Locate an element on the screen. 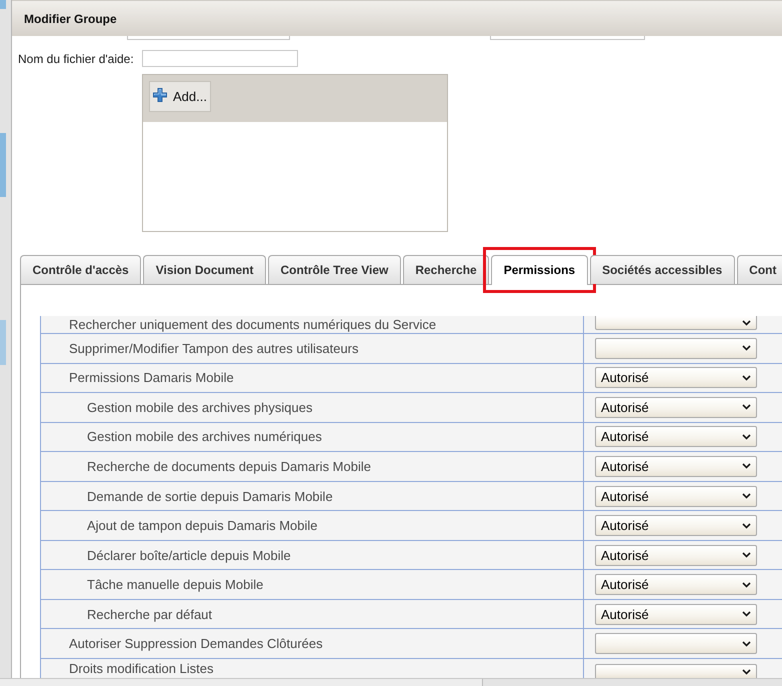  permission-name: Recherche par défaut is located at coordinates (312, 615).